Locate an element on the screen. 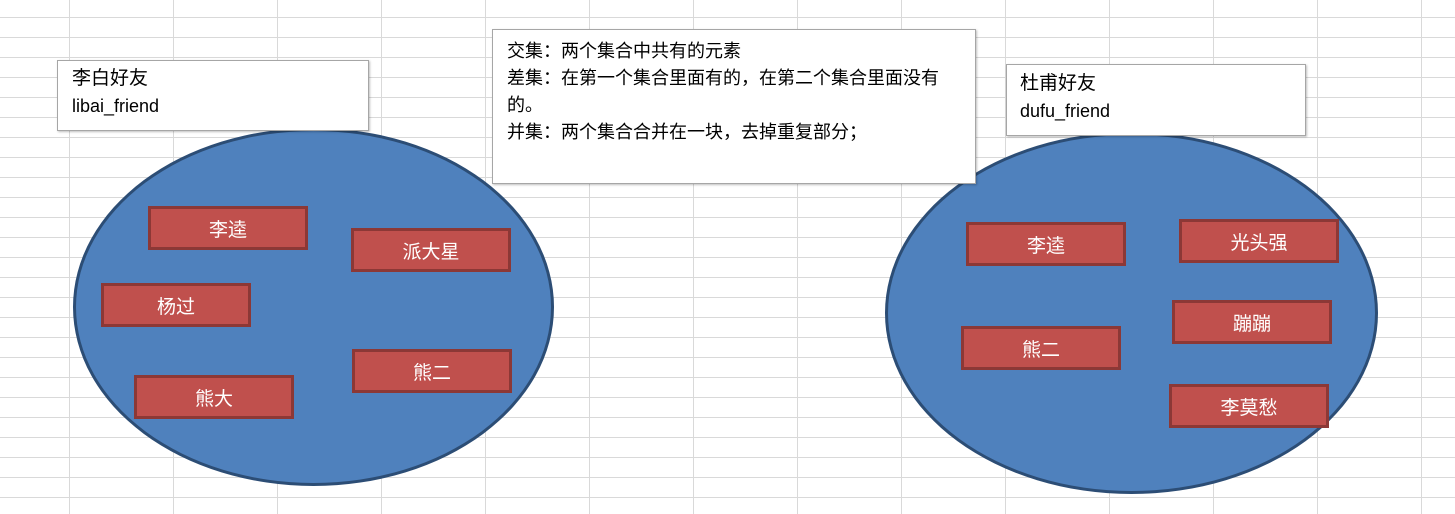 This screenshot has width=1455, height=514. libai-title: 李白好友 is located at coordinates (110, 78).